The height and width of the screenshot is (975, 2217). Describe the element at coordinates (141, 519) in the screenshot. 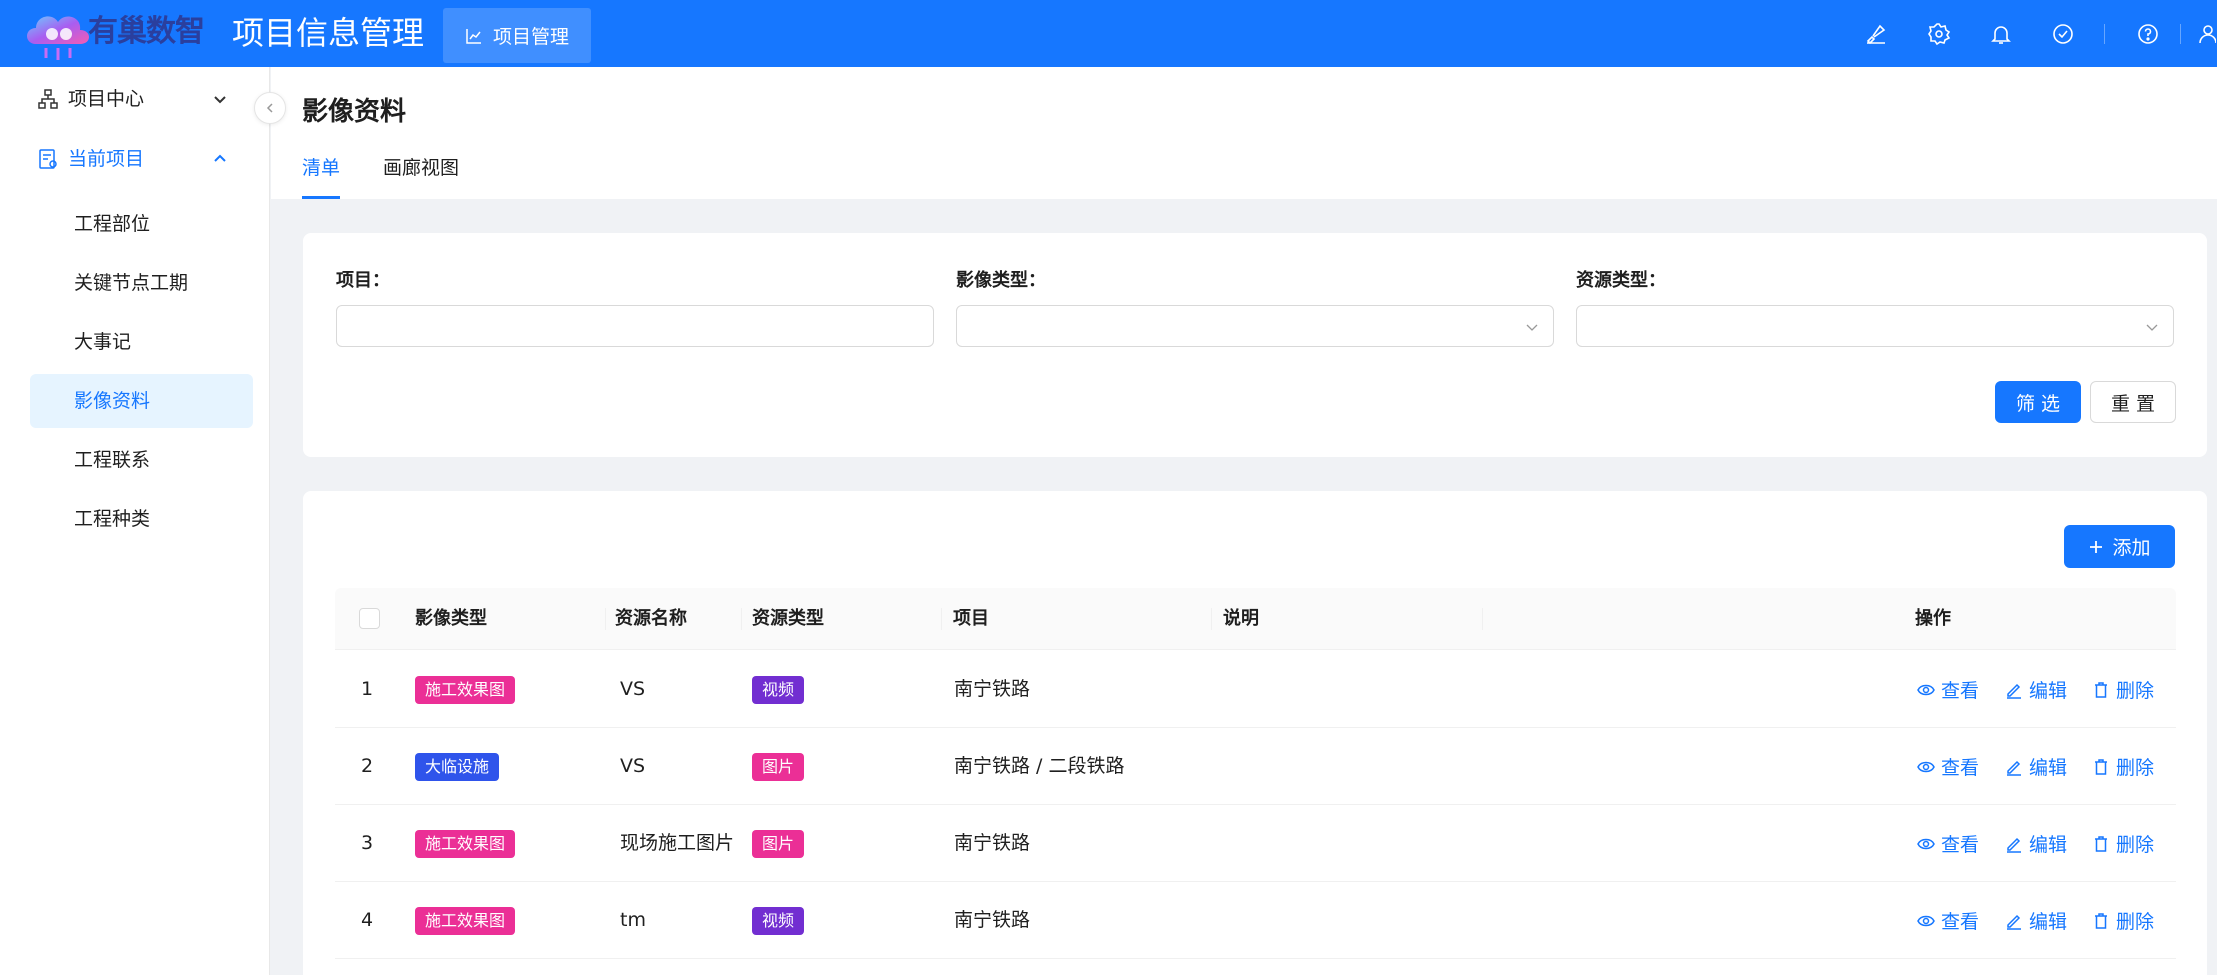

I see `sidebar-item-engineering-types: 工程种类` at that location.